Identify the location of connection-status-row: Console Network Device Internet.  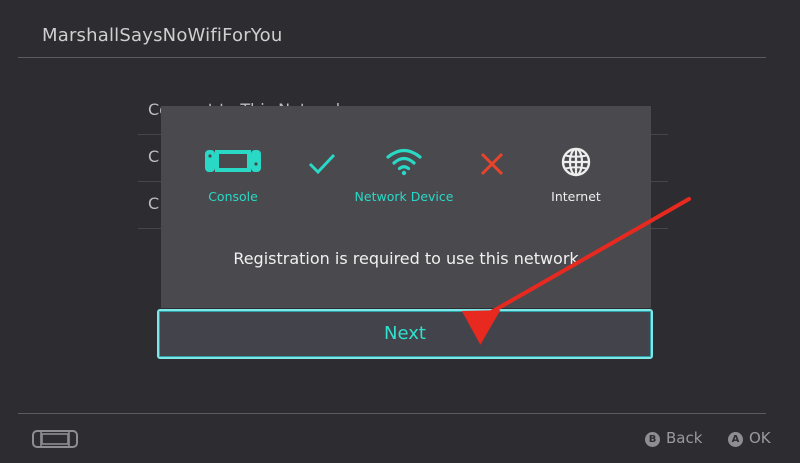
(406, 161).